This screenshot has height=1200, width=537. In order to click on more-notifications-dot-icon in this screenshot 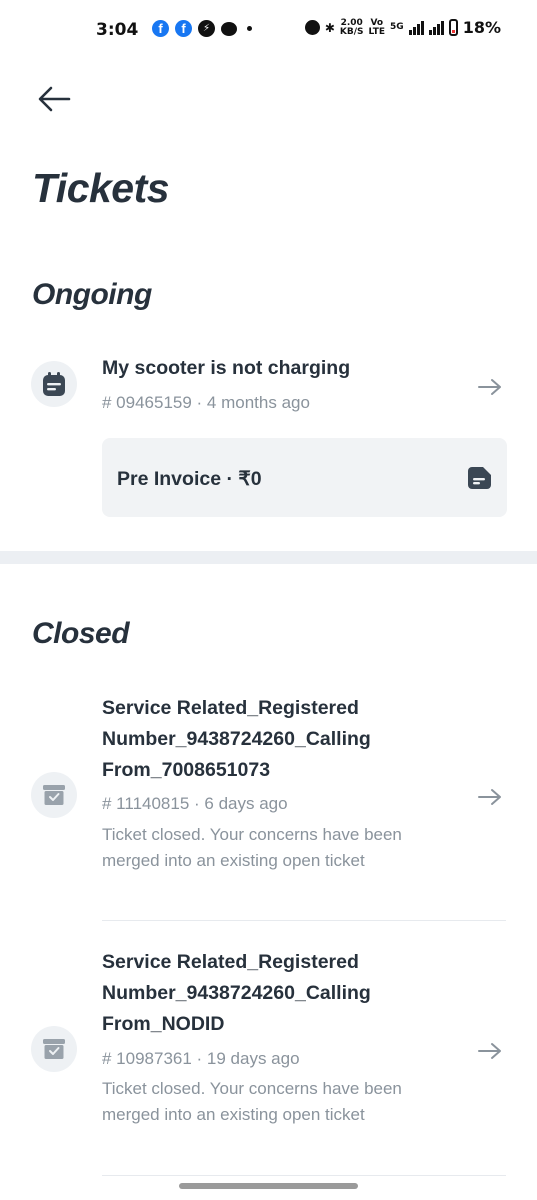, I will do `click(249, 28)`.